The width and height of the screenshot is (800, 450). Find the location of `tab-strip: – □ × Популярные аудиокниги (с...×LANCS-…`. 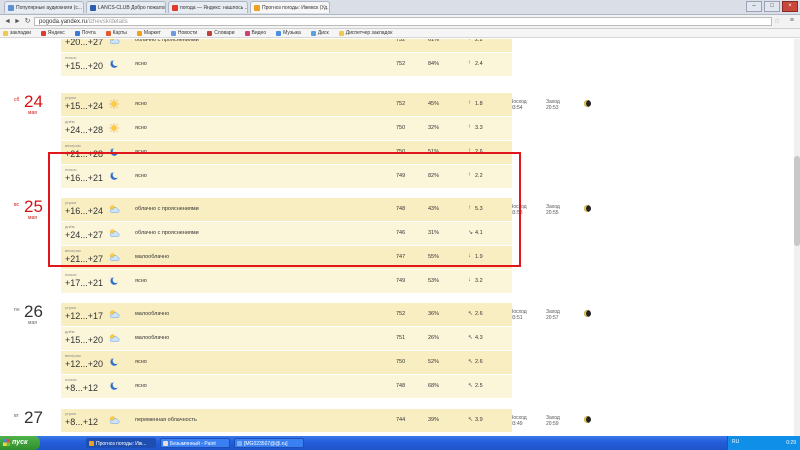

tab-strip: – □ × Популярные аудиокниги (с...×LANCS-… is located at coordinates (400, 7).